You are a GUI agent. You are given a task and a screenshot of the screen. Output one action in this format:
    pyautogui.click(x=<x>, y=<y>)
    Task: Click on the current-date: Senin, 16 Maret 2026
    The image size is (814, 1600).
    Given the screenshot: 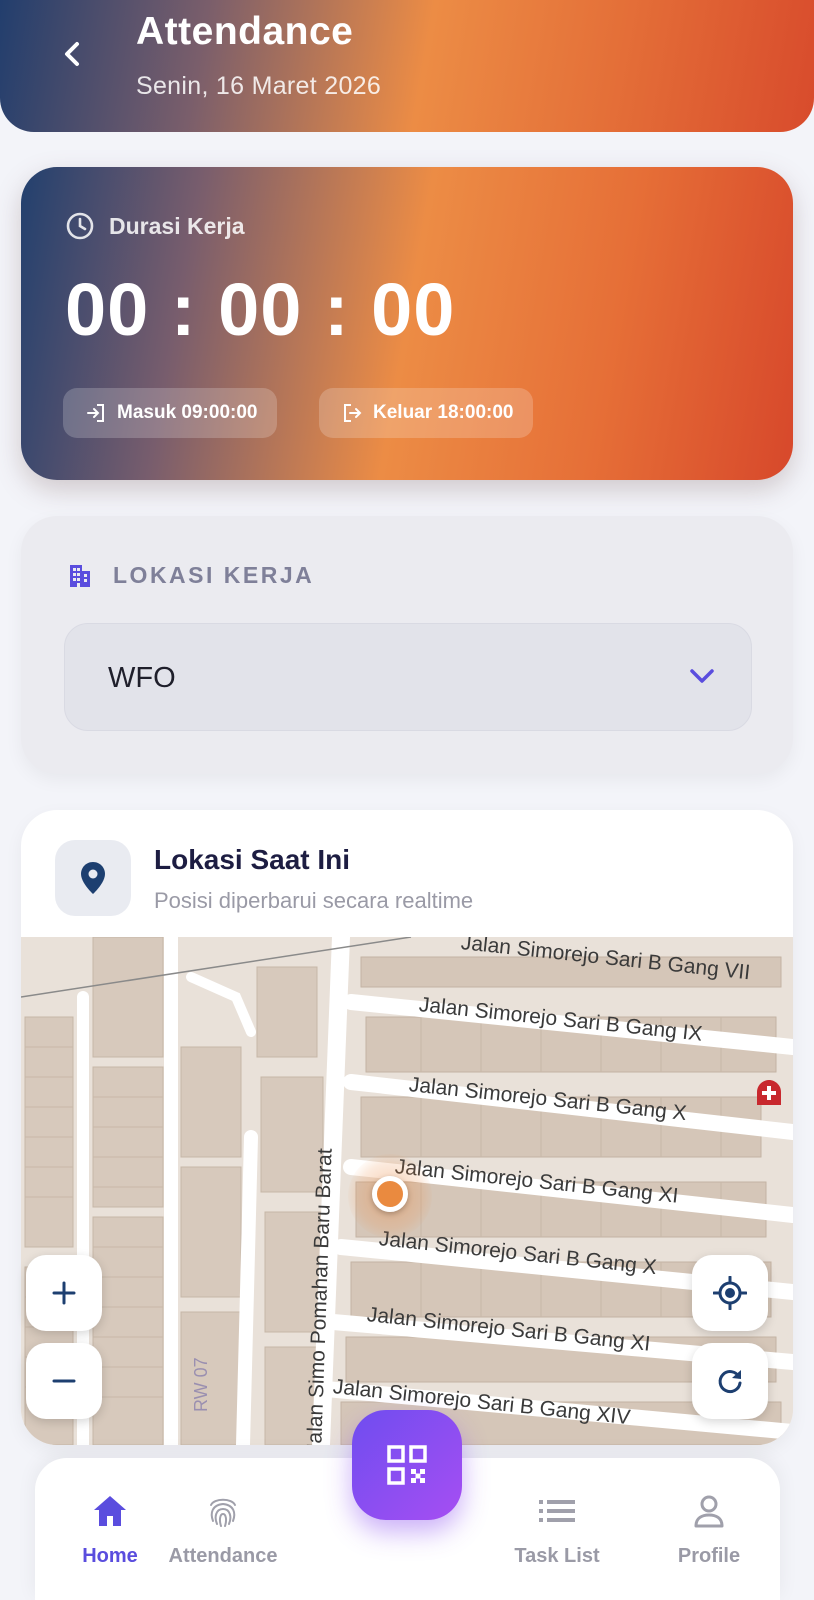 What is the action you would take?
    pyautogui.click(x=259, y=86)
    